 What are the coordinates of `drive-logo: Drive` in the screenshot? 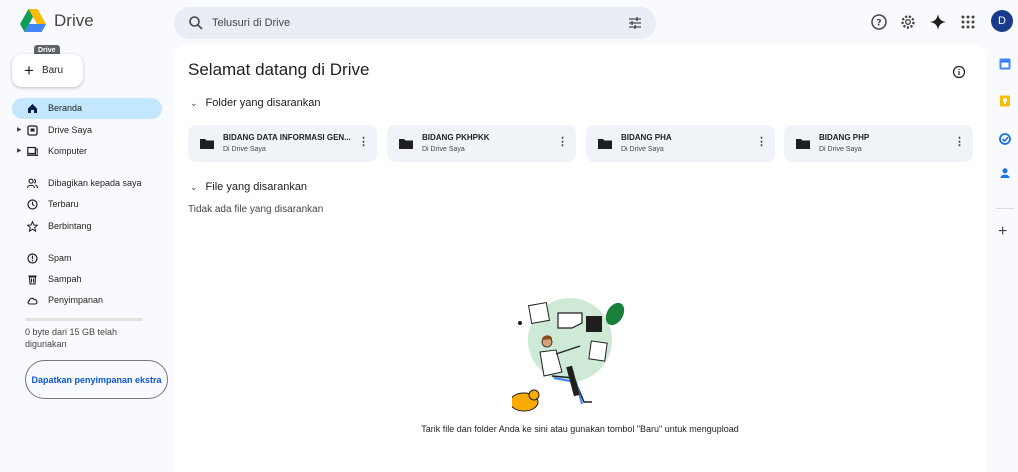 It's located at (57, 20).